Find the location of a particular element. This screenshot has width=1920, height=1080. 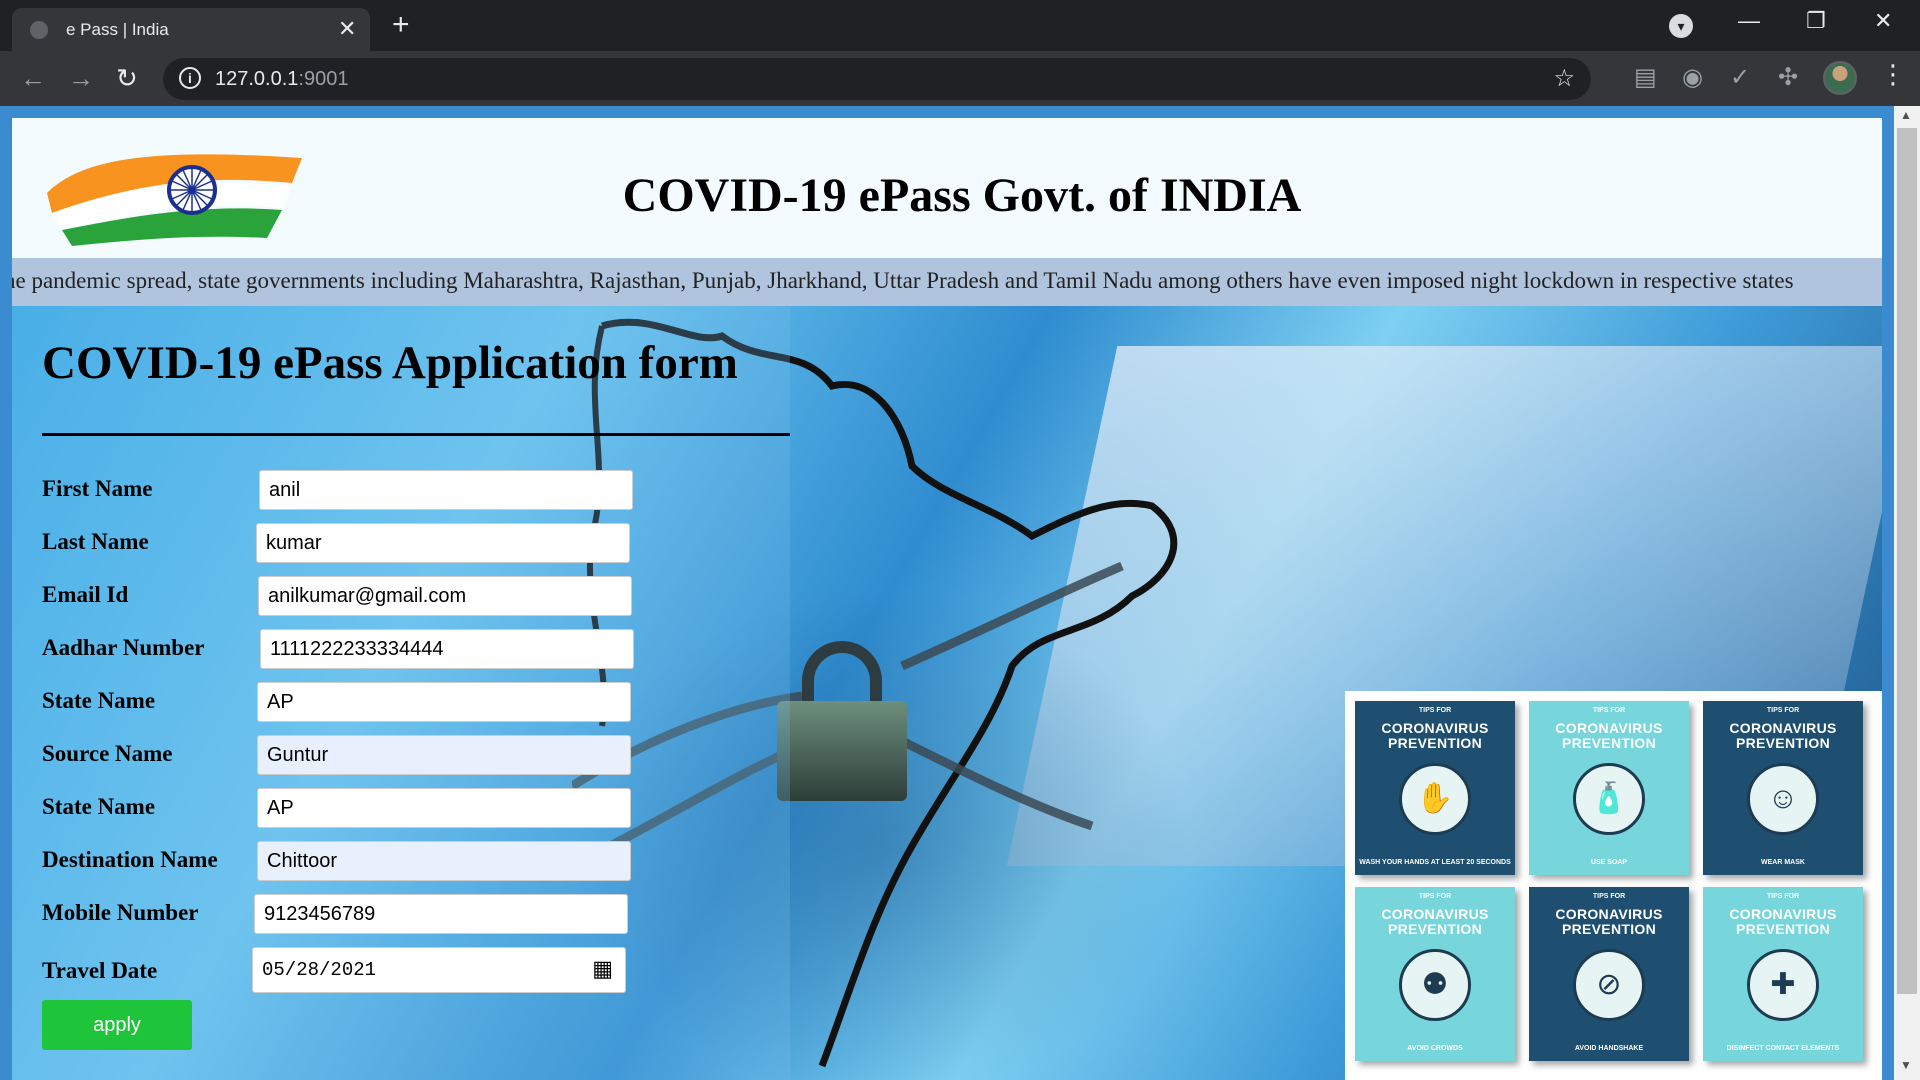

tab-title: e Pass | India is located at coordinates (117, 29).